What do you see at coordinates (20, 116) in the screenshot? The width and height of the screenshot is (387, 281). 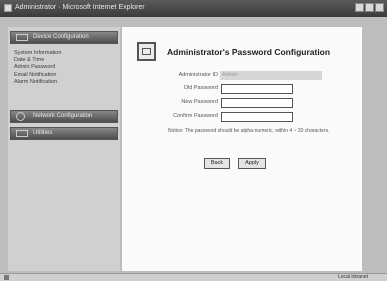 I see `network-config-icon` at bounding box center [20, 116].